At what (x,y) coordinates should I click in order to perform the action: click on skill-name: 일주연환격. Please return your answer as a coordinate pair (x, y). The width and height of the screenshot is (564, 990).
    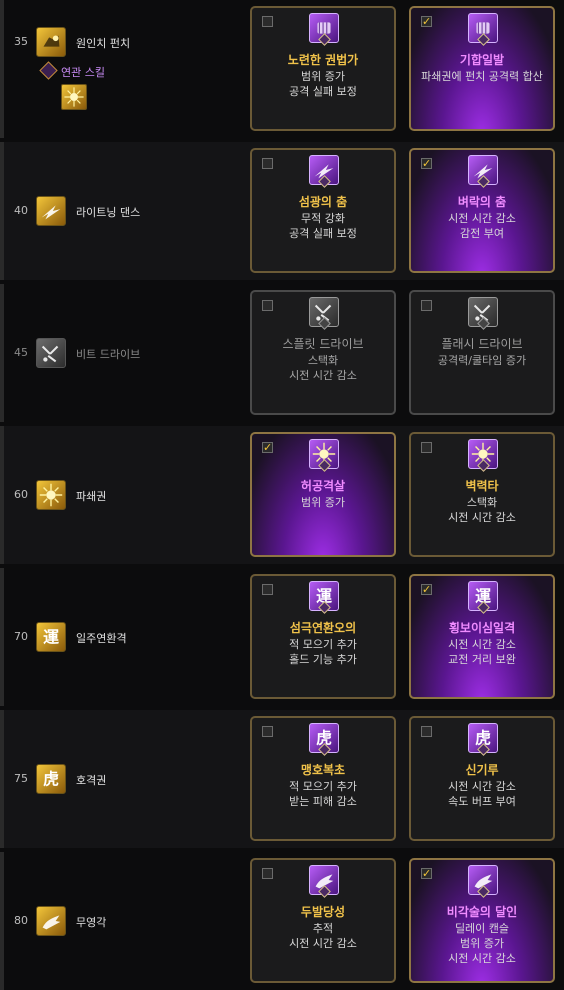
    Looking at the image, I should click on (101, 638).